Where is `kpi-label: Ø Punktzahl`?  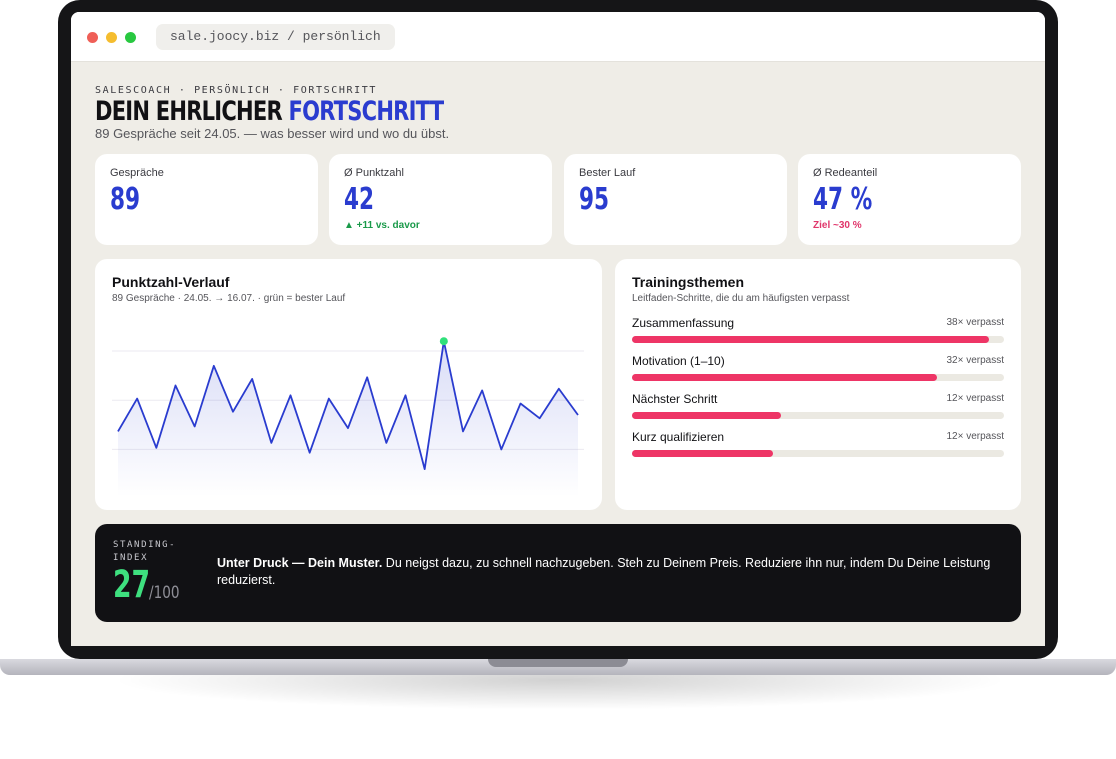 kpi-label: Ø Punktzahl is located at coordinates (374, 173).